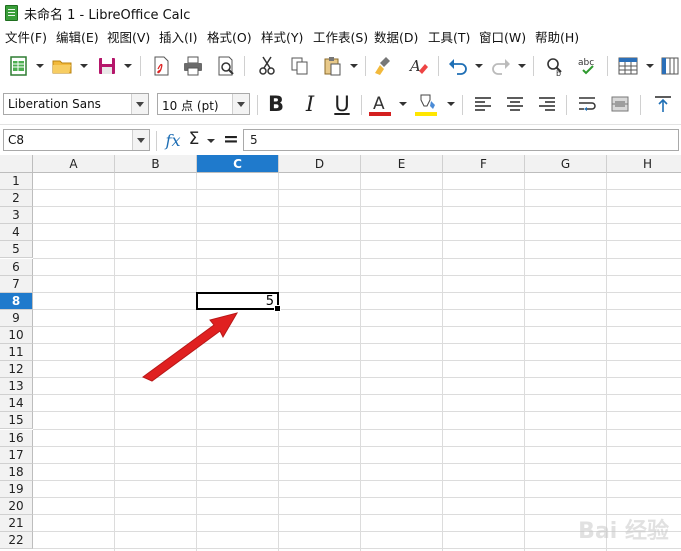 This screenshot has width=681, height=551. I want to click on paste-dropdown-arrow, so click(354, 66).